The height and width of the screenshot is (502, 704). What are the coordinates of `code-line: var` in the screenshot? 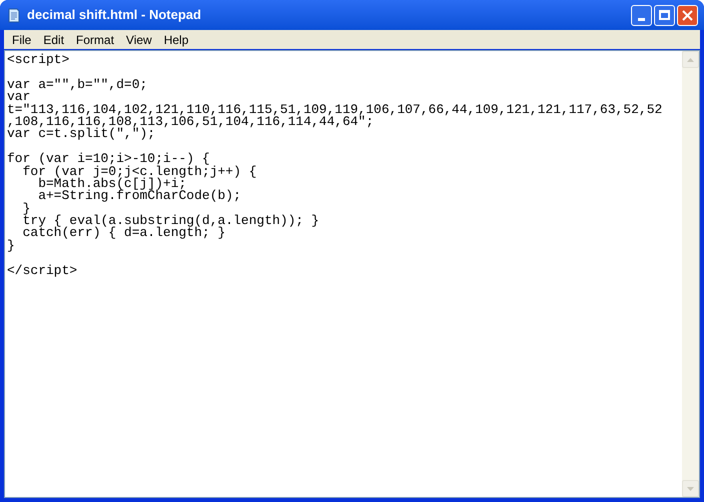 It's located at (18, 97).